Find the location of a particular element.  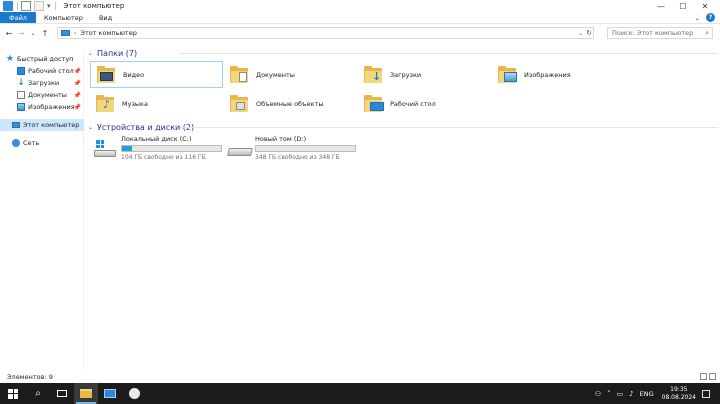

sidebar-item-label: Документы is located at coordinates (47, 95).